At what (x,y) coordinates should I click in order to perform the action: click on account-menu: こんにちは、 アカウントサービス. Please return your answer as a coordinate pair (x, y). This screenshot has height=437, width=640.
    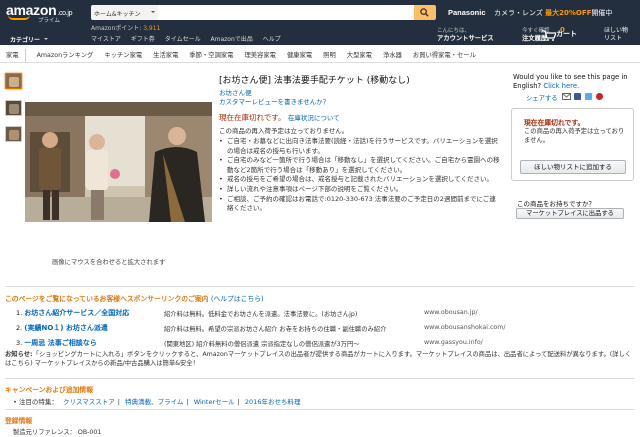
    Looking at the image, I should click on (465, 35).